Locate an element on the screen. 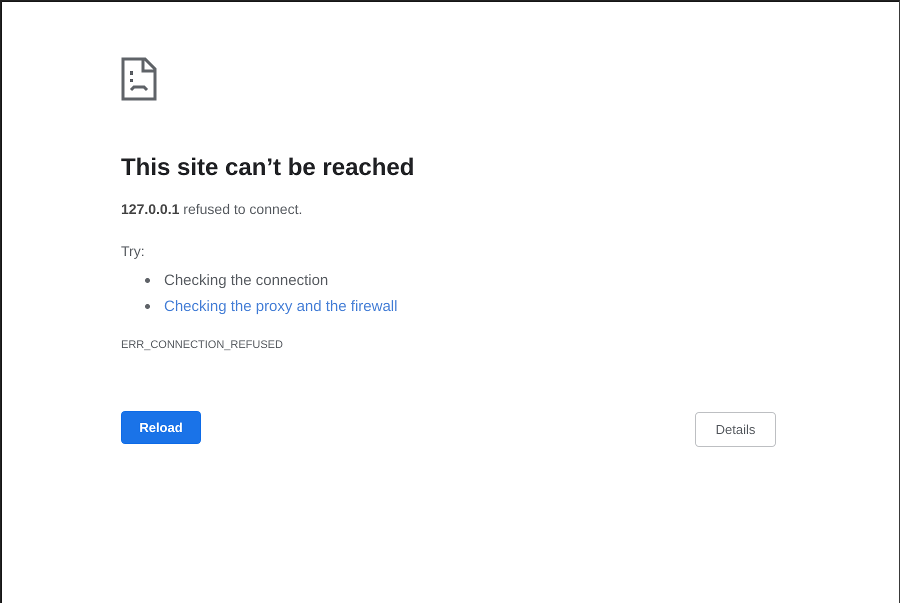 Image resolution: width=900 pixels, height=603 pixels. suggestion-text: Checking the connection is located at coordinates (246, 280).